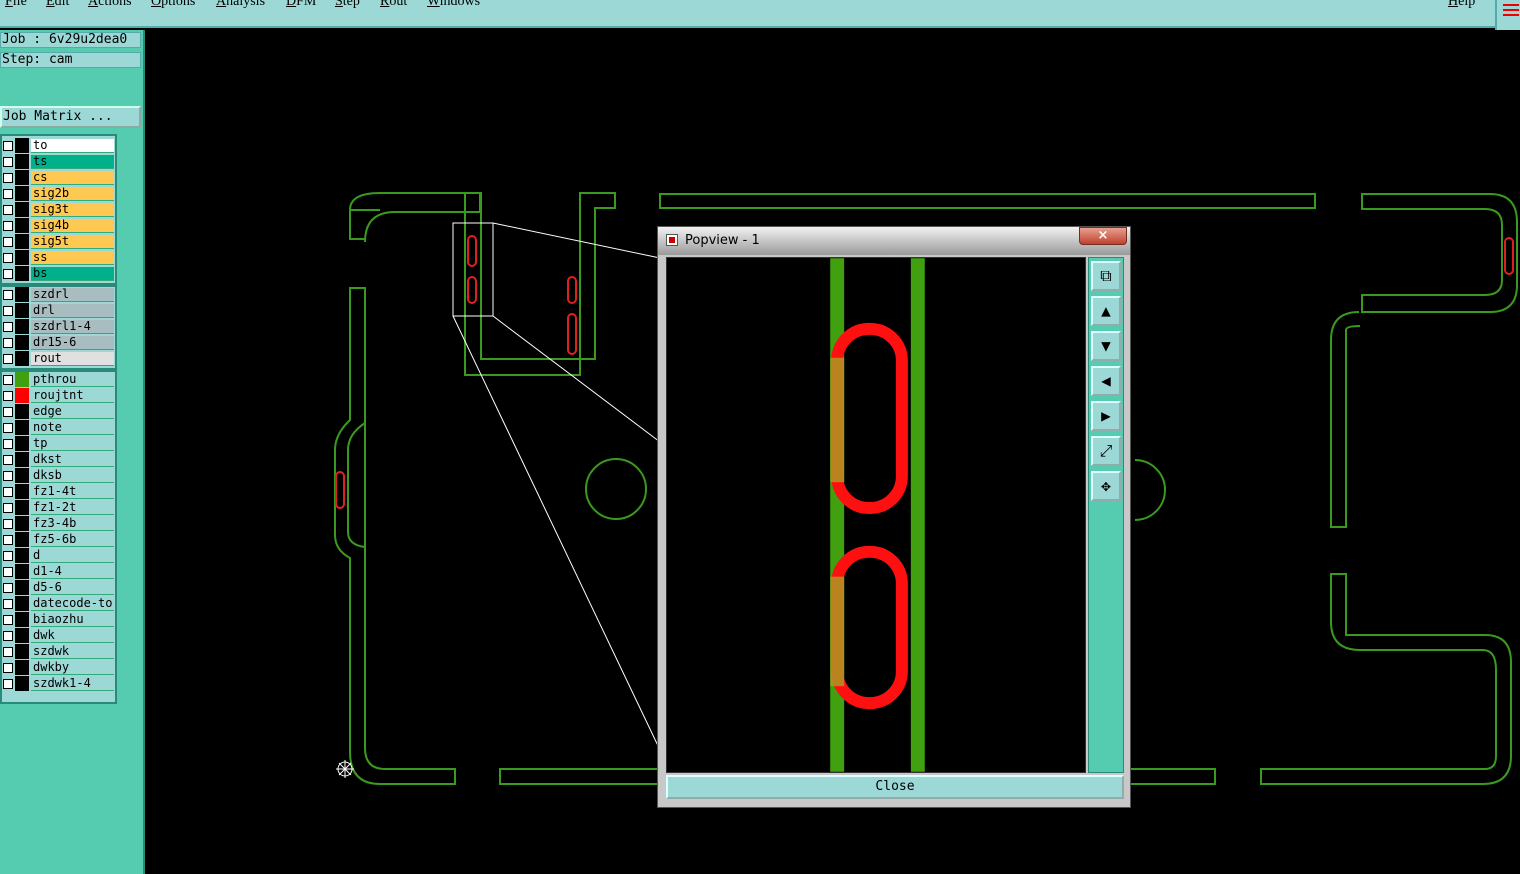  Describe the element at coordinates (58, 146) in the screenshot. I see `layer-row-to: to` at that location.